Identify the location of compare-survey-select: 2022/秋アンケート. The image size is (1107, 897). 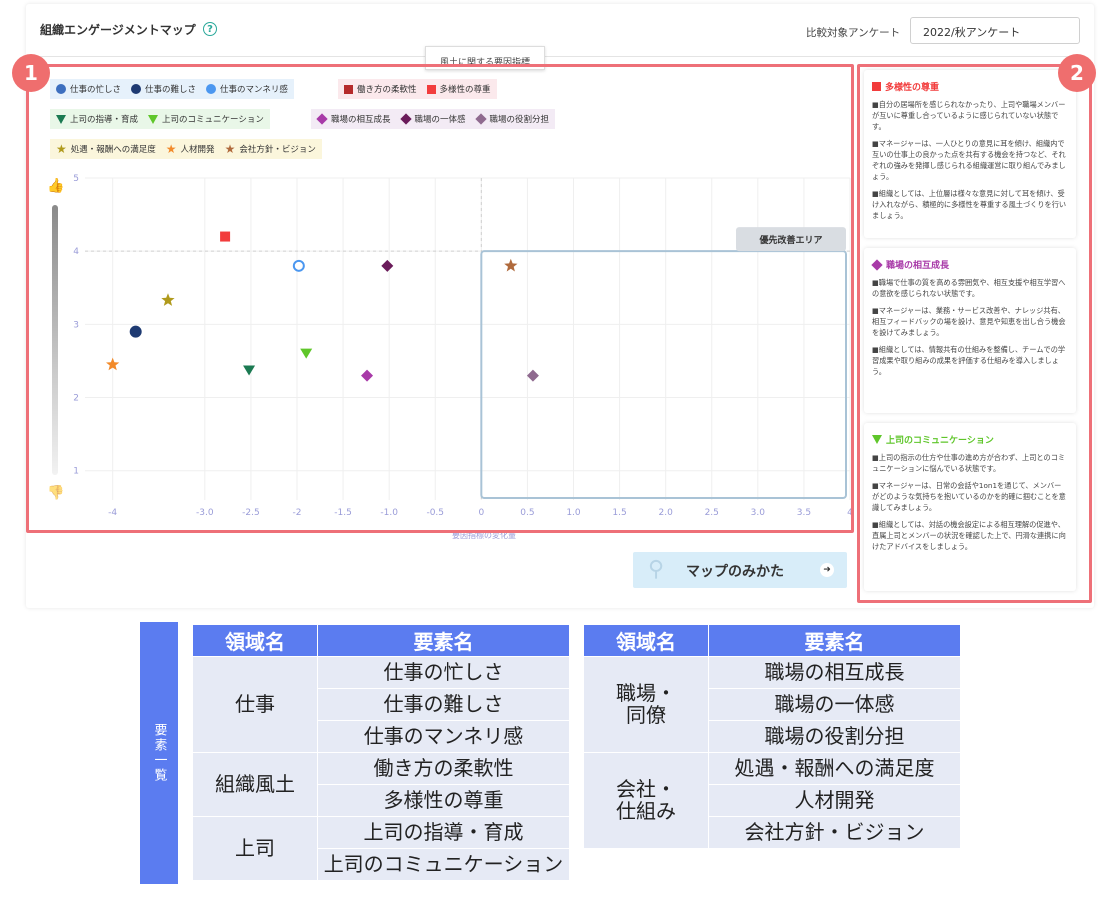
(995, 30).